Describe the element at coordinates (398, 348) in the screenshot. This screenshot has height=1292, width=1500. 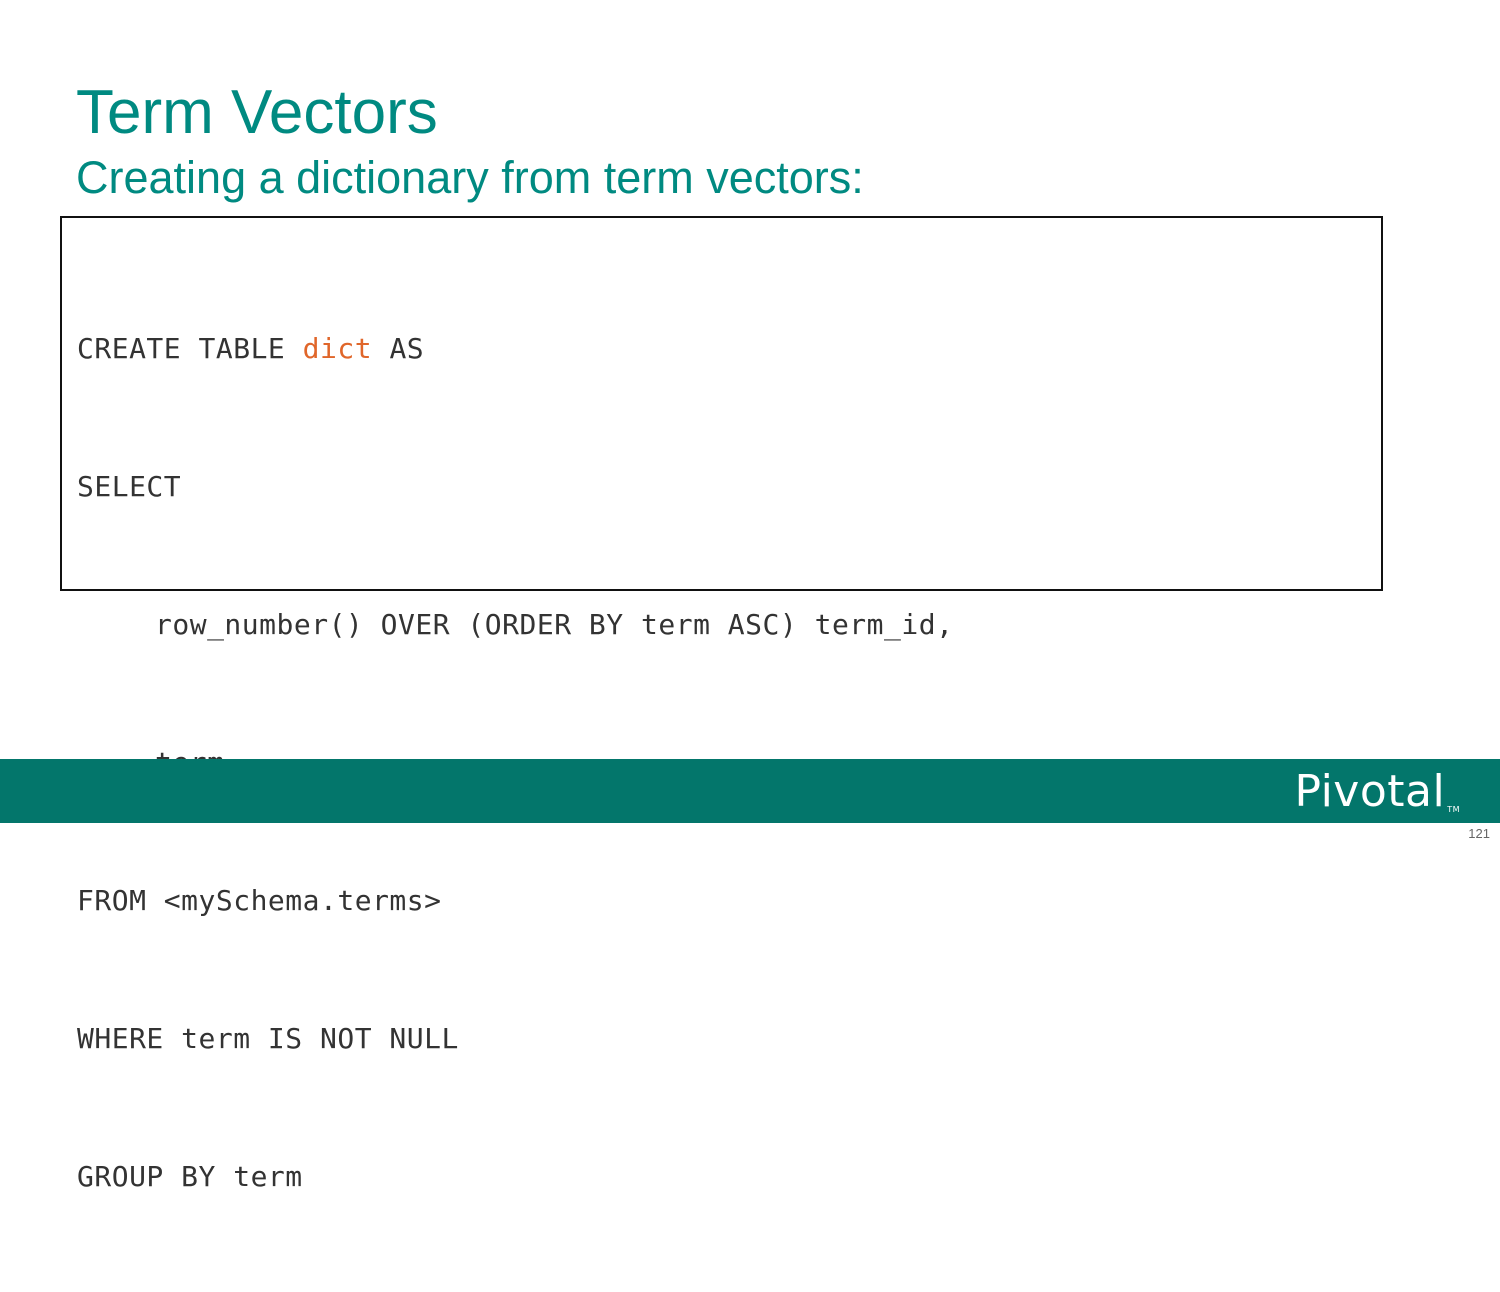
I see `code-text: AS` at that location.